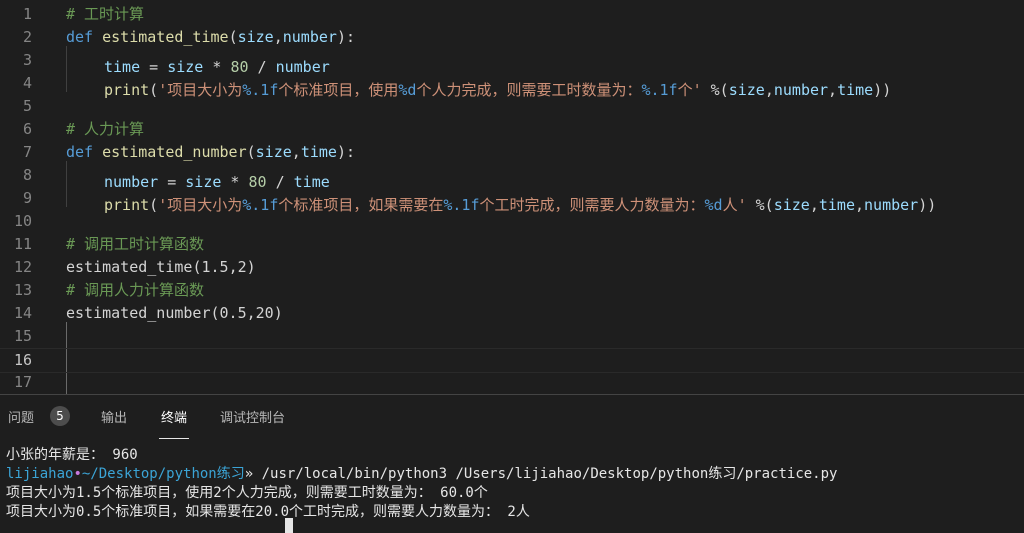 This screenshot has height=533, width=1024. What do you see at coordinates (512, 382) in the screenshot?
I see `code-line: 17` at bounding box center [512, 382].